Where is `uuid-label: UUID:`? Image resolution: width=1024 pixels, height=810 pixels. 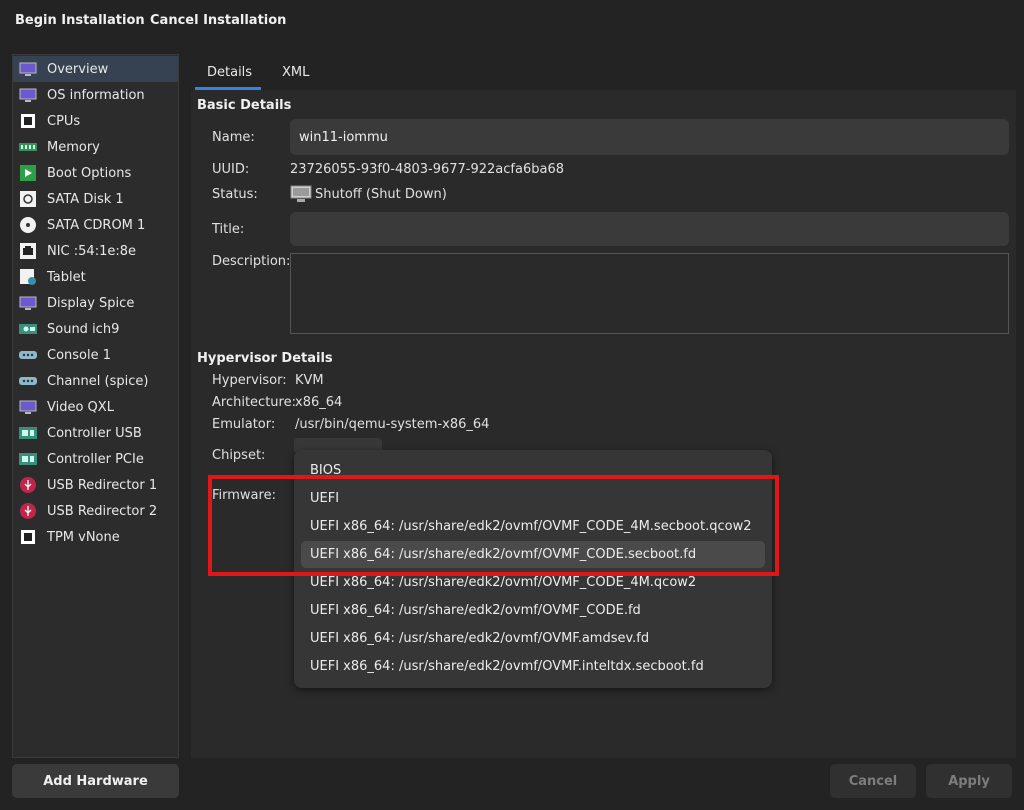 uuid-label: UUID: is located at coordinates (231, 169).